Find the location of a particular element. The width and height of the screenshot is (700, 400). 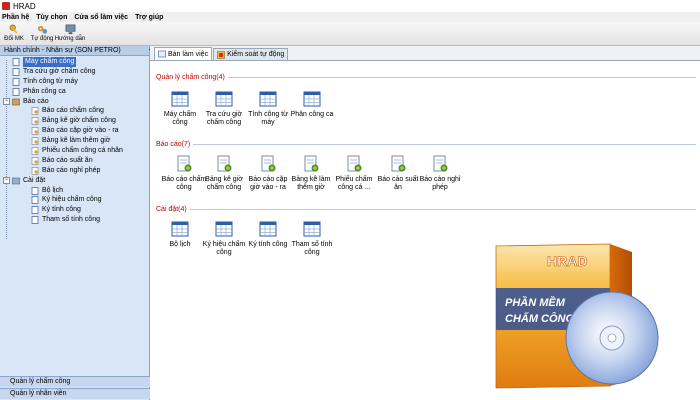

shortcut-label: Ký tính công is located at coordinates (268, 244).